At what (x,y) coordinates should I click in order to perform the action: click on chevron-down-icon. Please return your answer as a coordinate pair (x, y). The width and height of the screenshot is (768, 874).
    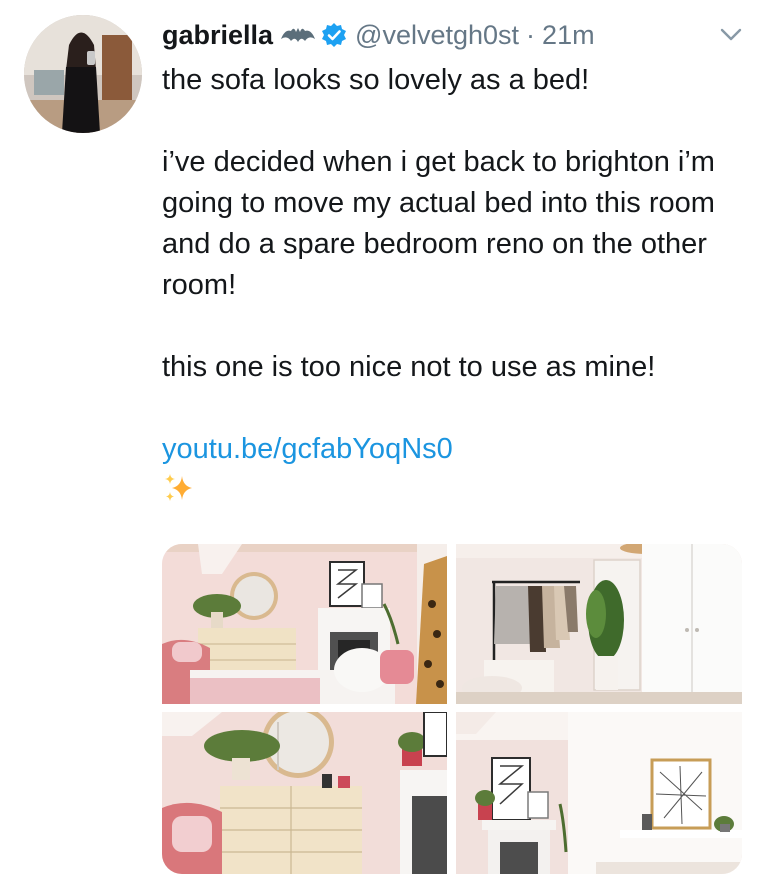
    Looking at the image, I should click on (731, 34).